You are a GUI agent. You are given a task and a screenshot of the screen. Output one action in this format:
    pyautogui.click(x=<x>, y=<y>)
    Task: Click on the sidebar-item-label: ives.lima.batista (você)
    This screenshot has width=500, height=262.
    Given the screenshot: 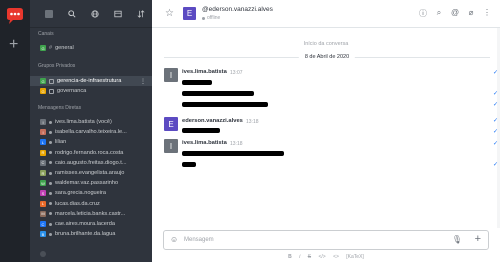 What is the action you would take?
    pyautogui.click(x=83, y=122)
    